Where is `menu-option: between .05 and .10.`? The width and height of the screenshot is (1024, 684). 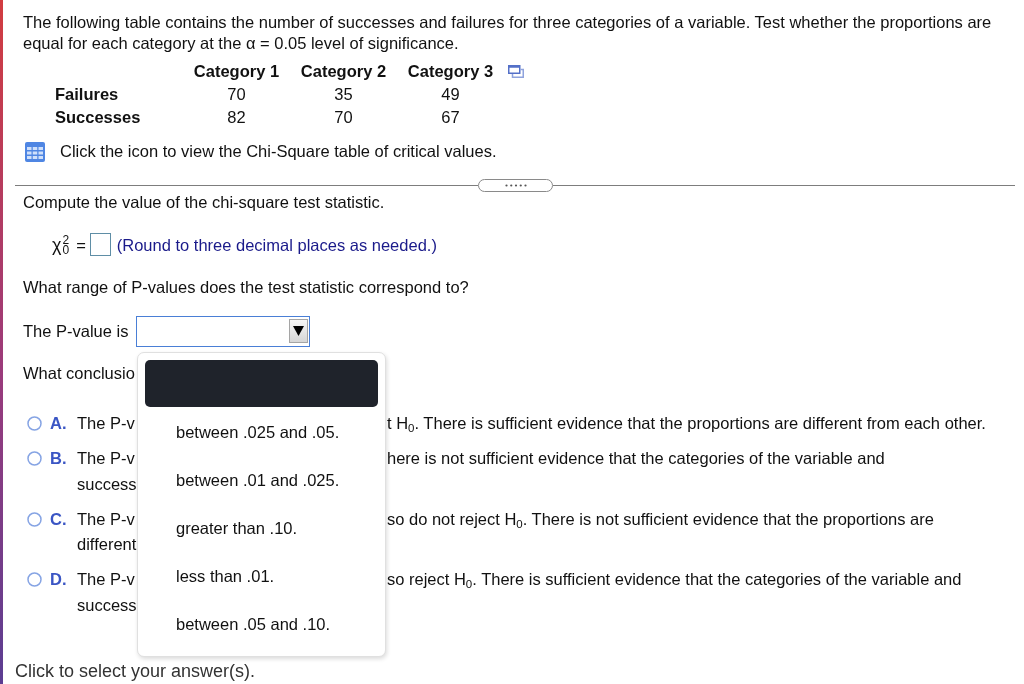
menu-option: between .05 and .10. is located at coordinates (261, 624).